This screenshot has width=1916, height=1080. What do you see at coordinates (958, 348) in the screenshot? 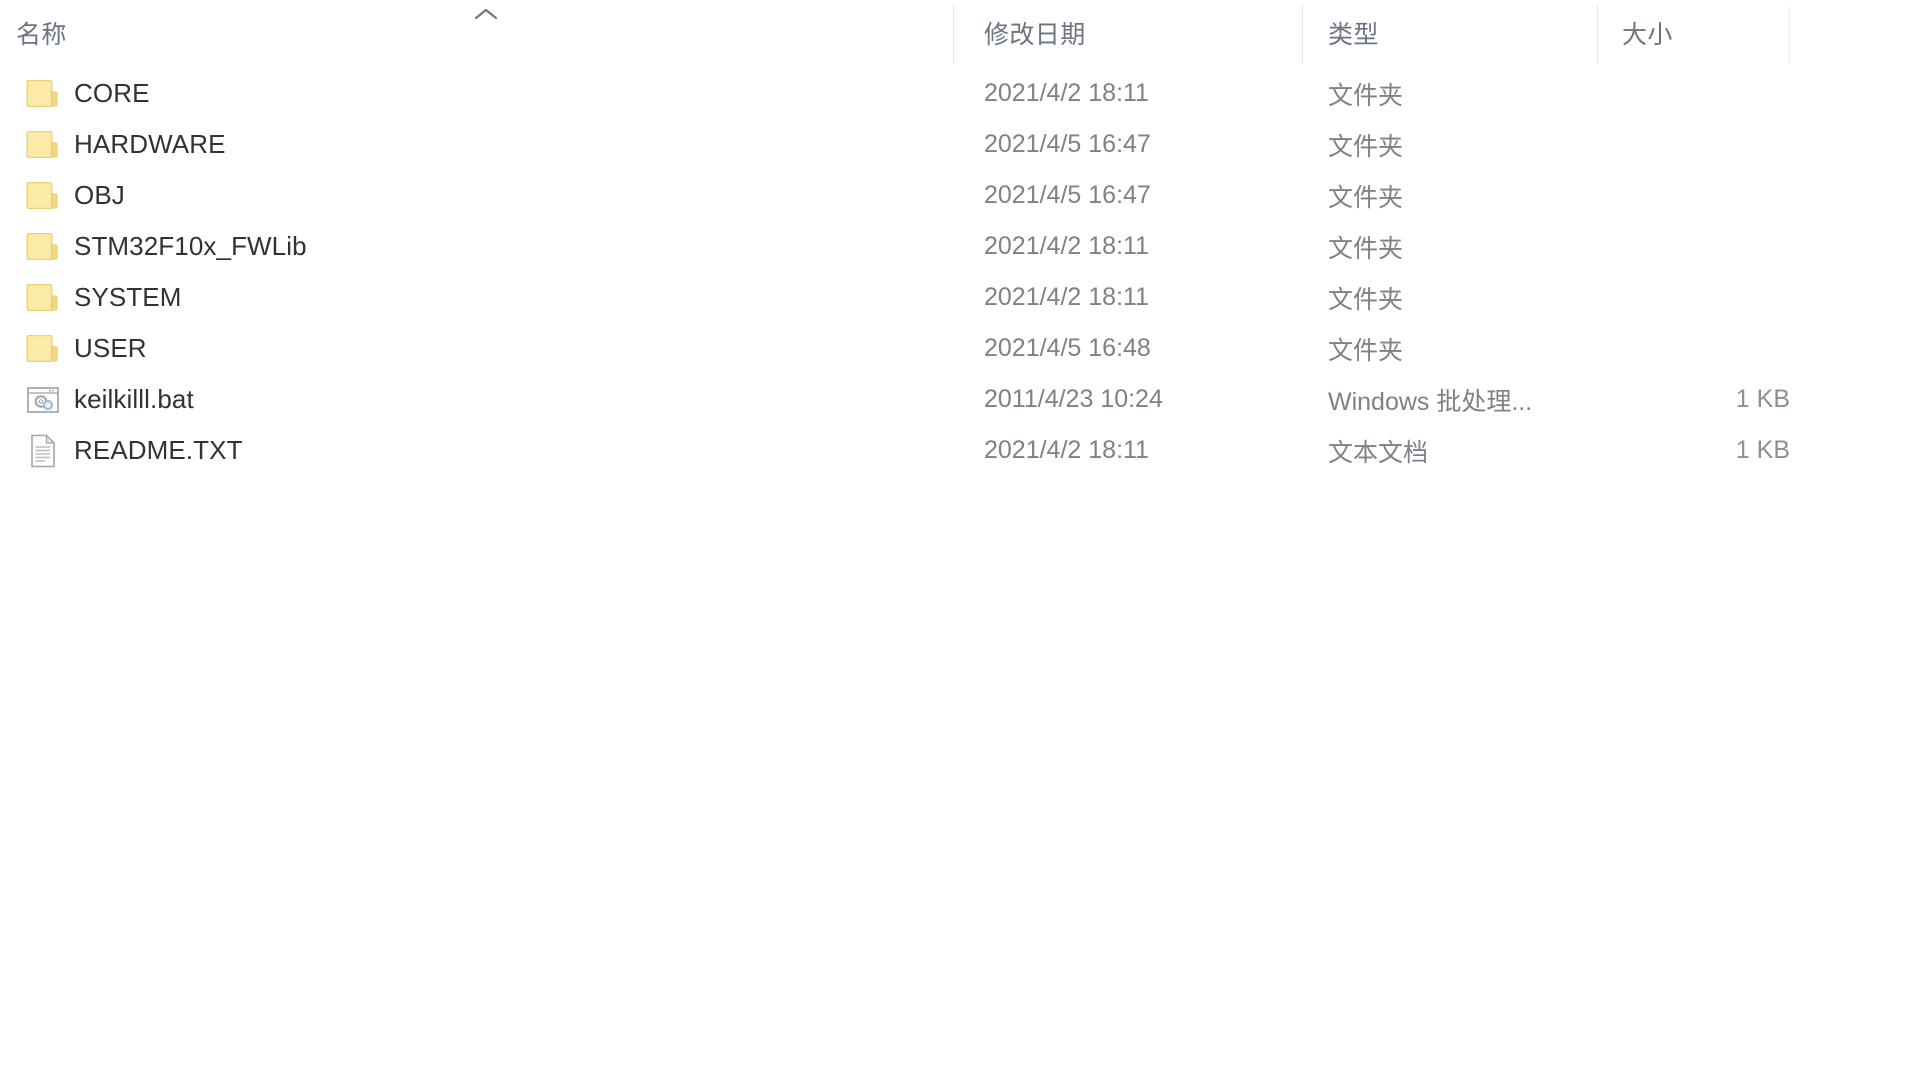
I see `file-row: USER 2021/4/5 16:48 文件夹` at bounding box center [958, 348].